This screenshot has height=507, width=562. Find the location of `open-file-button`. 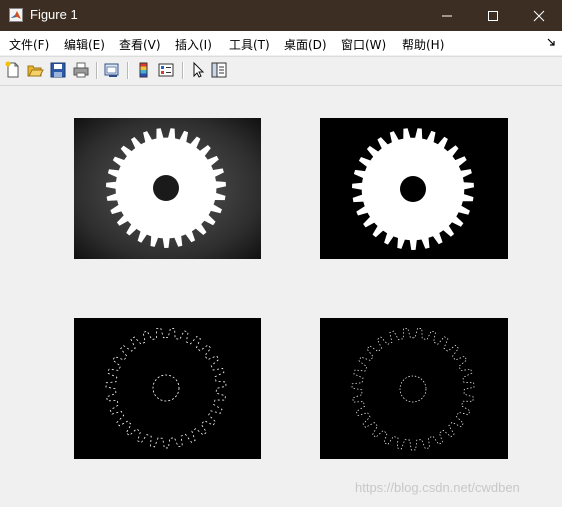

open-file-button is located at coordinates (35, 70).